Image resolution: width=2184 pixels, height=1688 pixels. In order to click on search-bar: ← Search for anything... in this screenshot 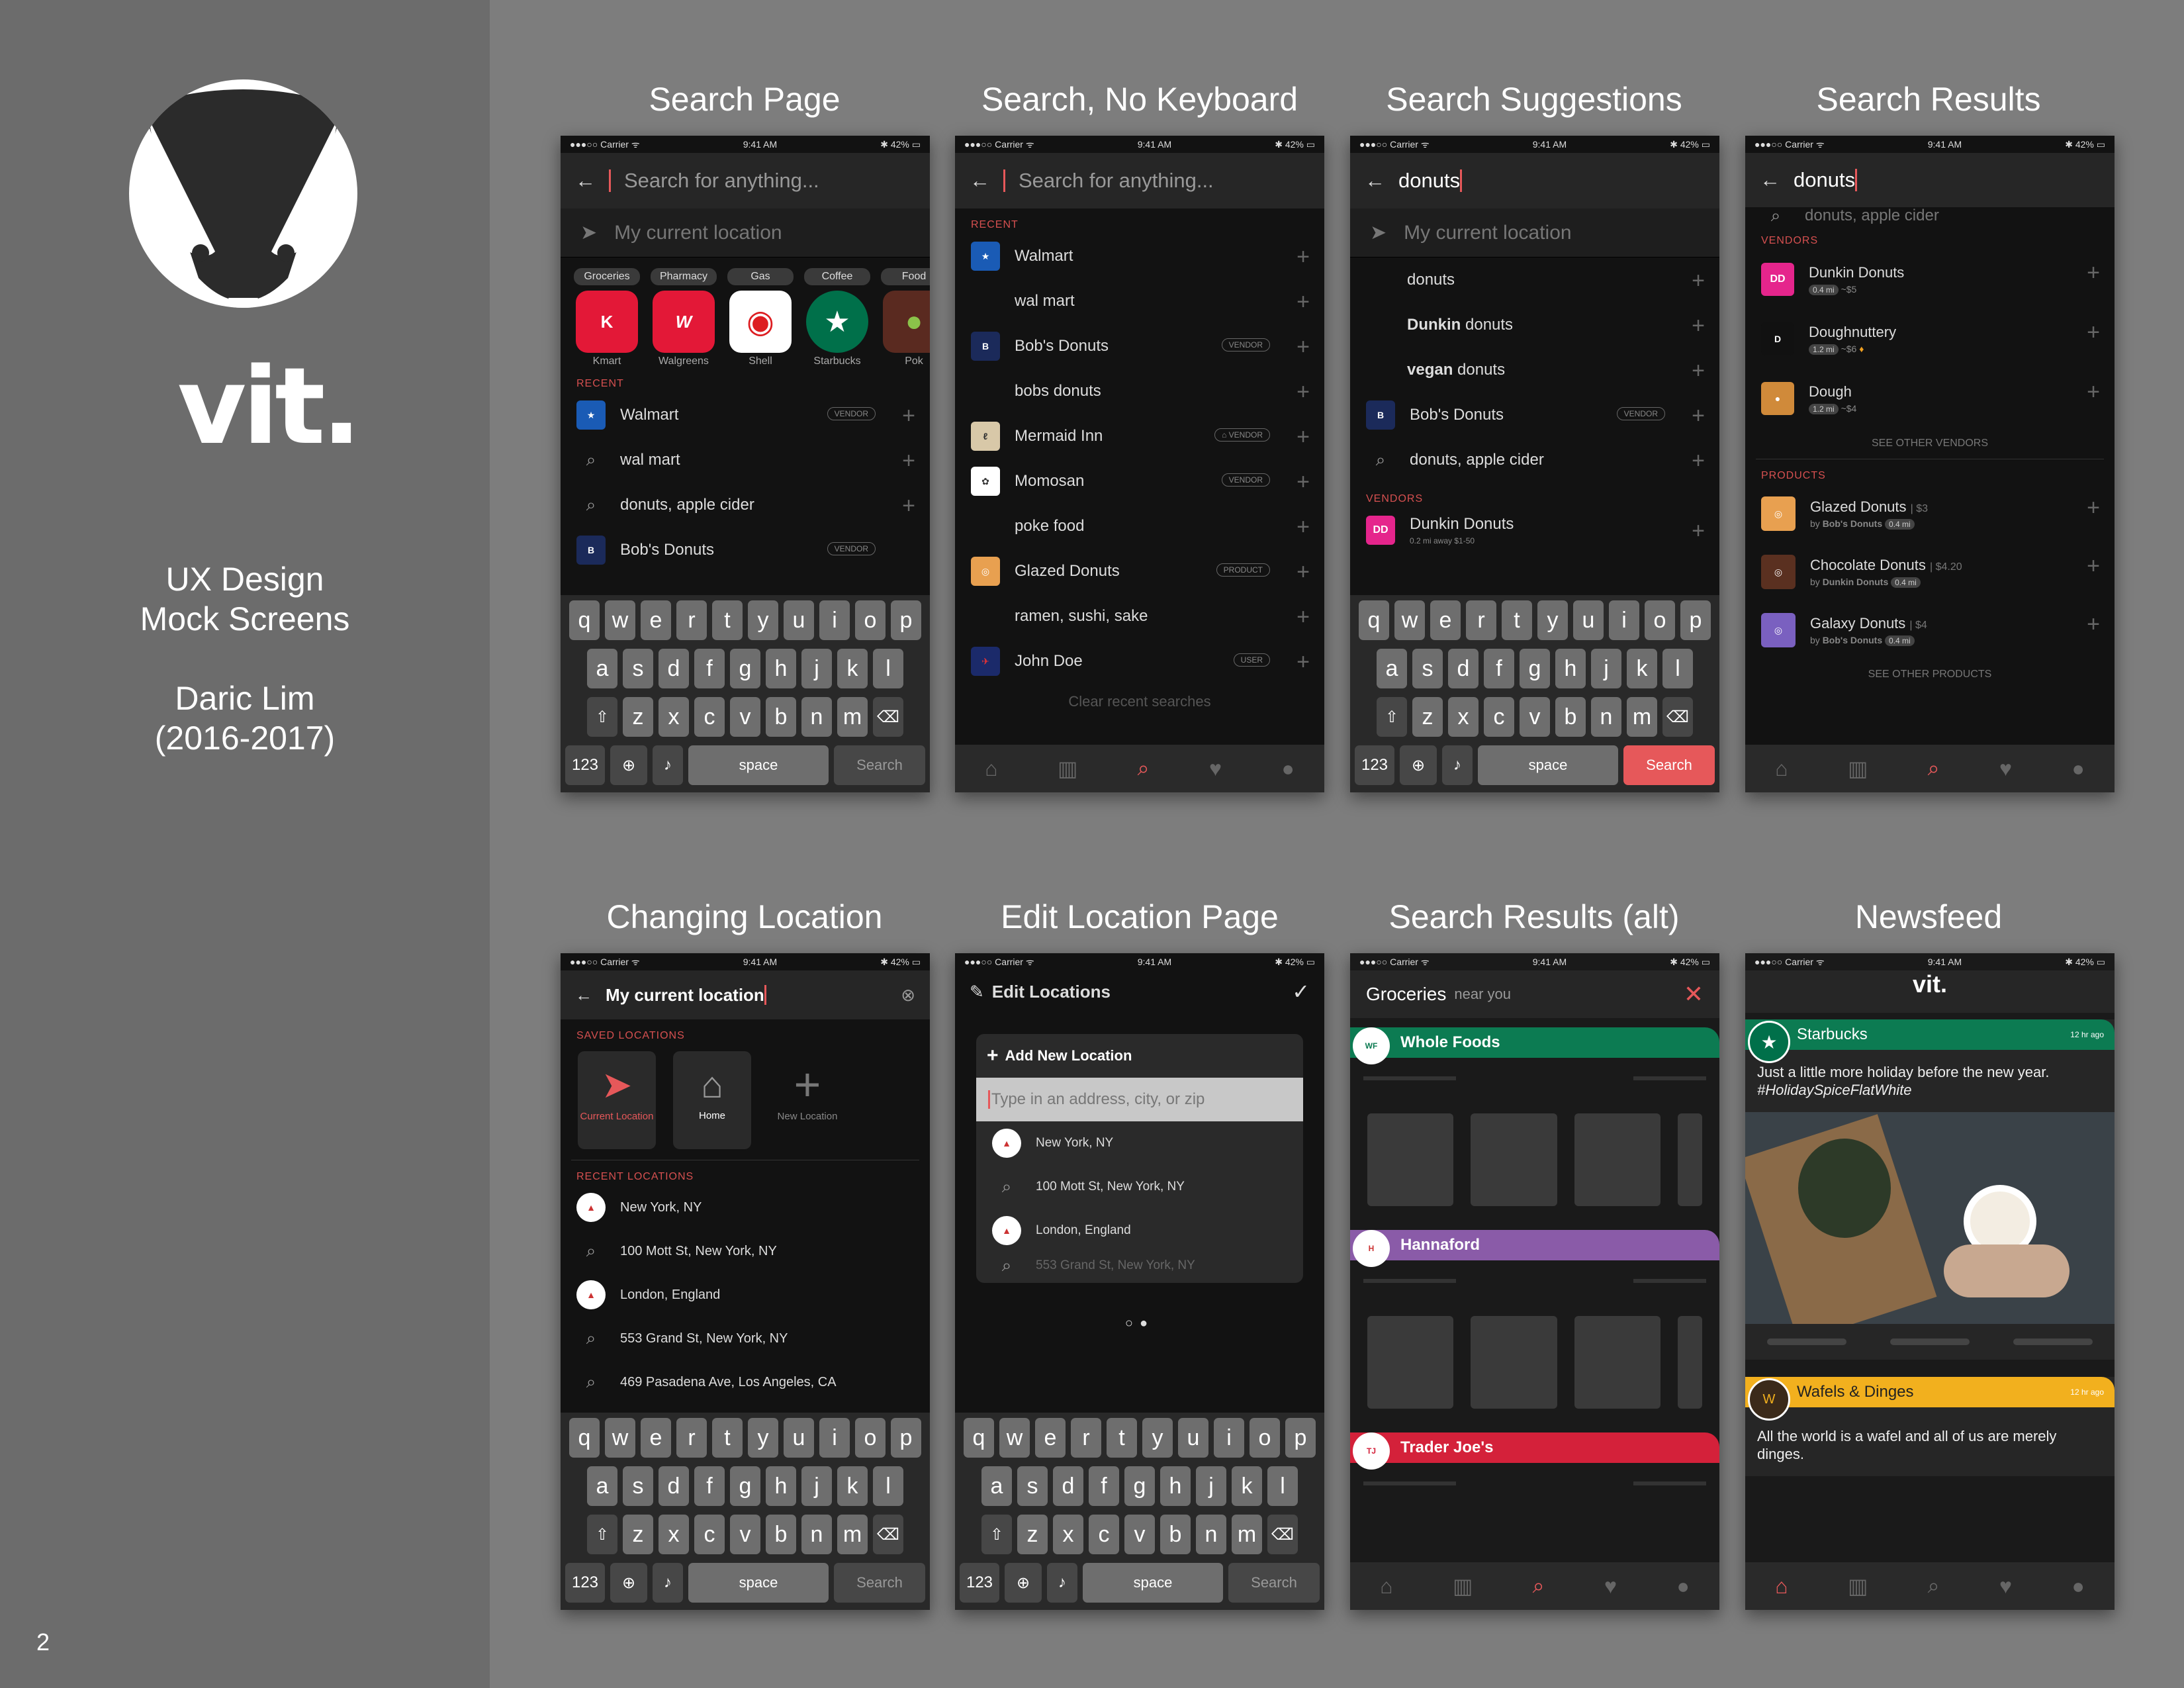, I will do `click(1139, 181)`.